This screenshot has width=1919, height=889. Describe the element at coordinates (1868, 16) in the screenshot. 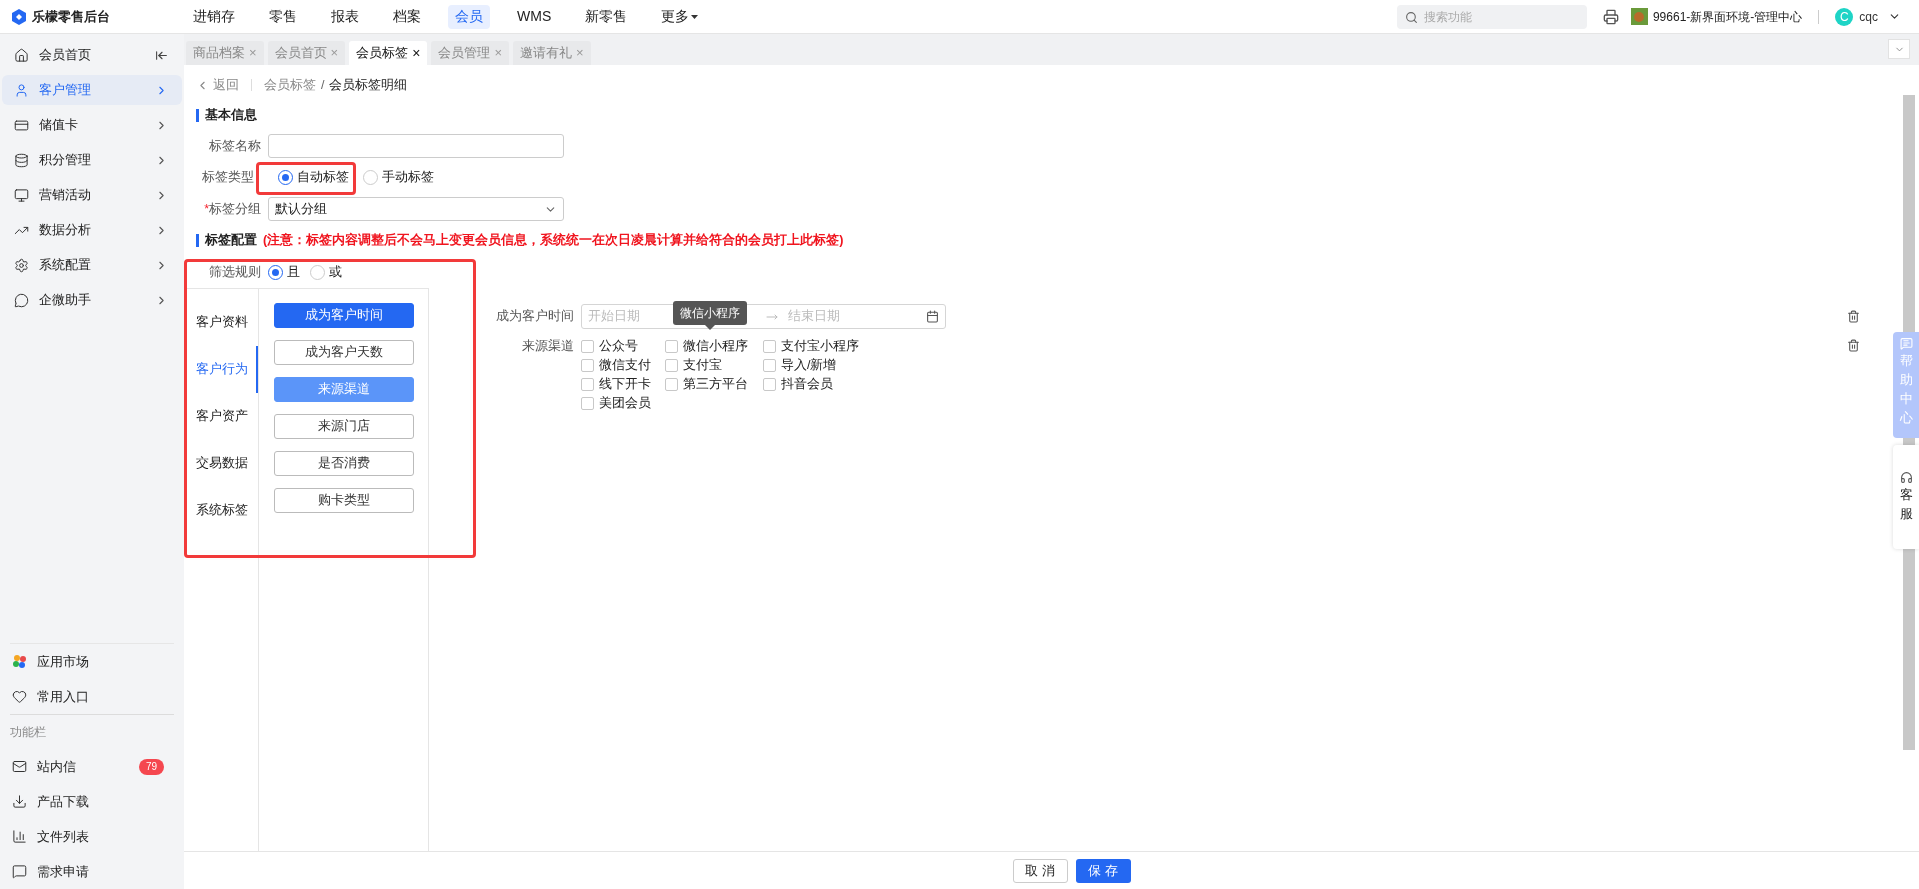

I see `user-name: cqc` at that location.